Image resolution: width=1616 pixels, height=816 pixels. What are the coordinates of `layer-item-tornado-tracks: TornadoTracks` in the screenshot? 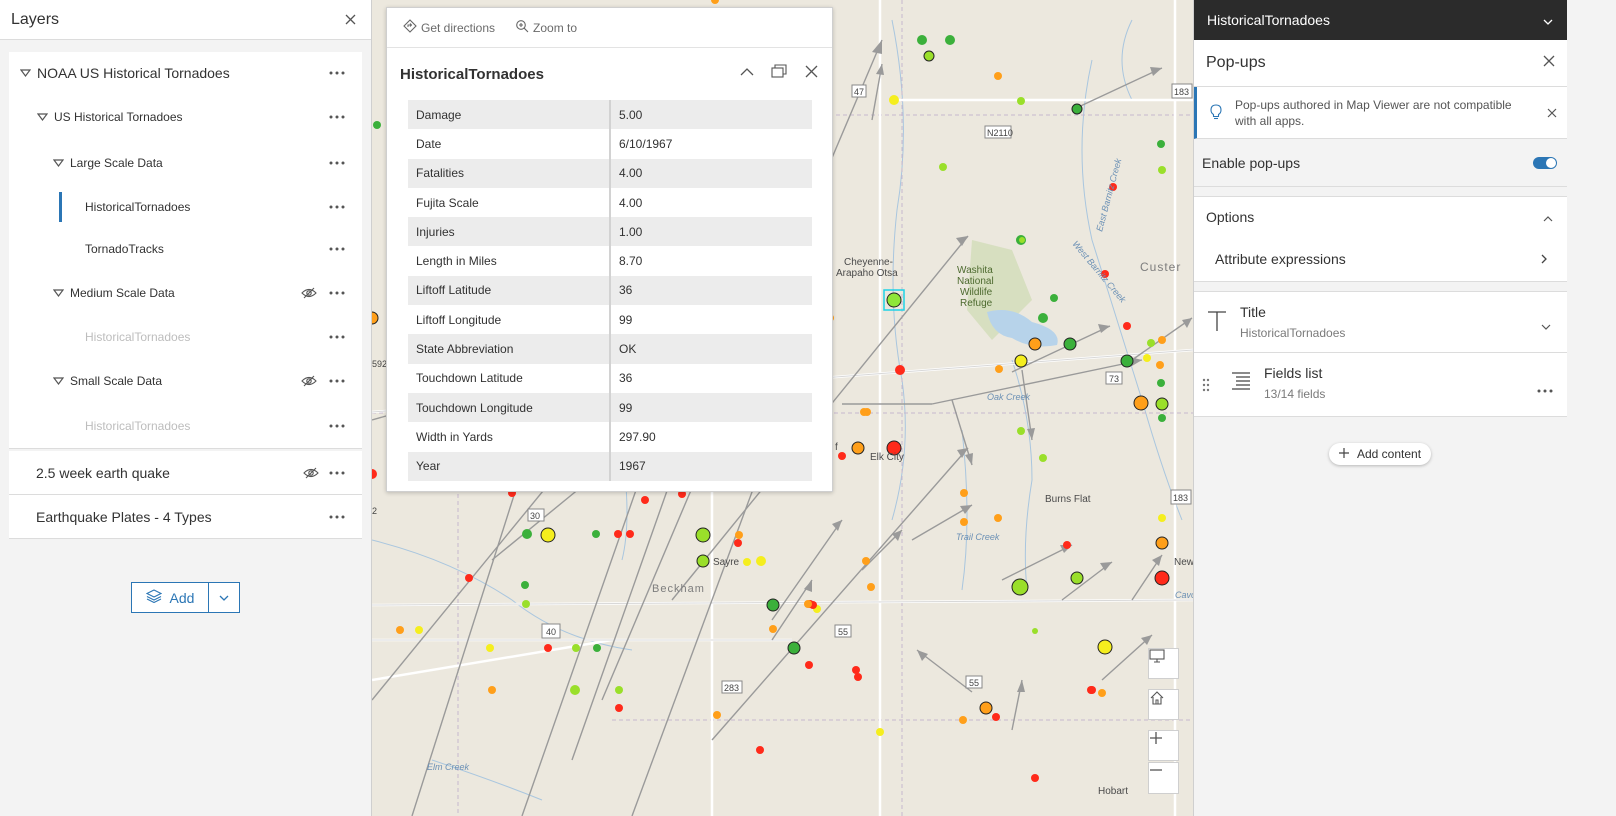 It's located at (185, 249).